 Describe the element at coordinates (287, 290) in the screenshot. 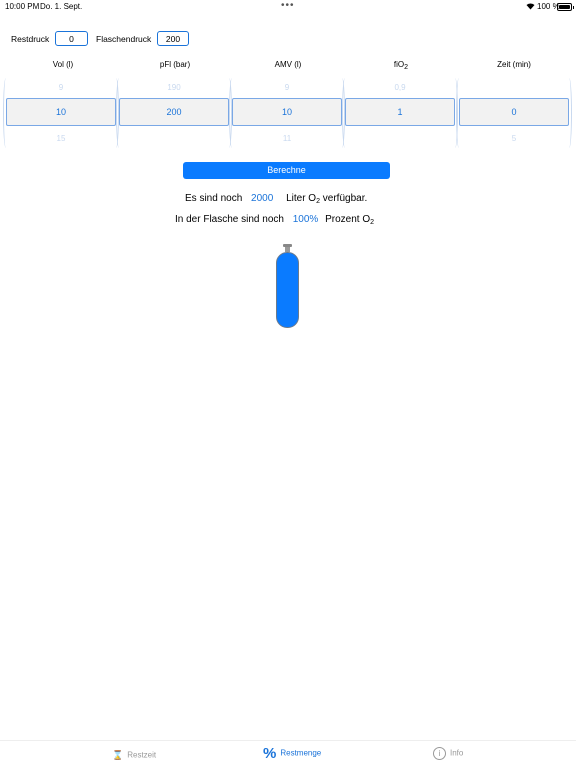

I see `oxygen-cylinder-gauge` at that location.